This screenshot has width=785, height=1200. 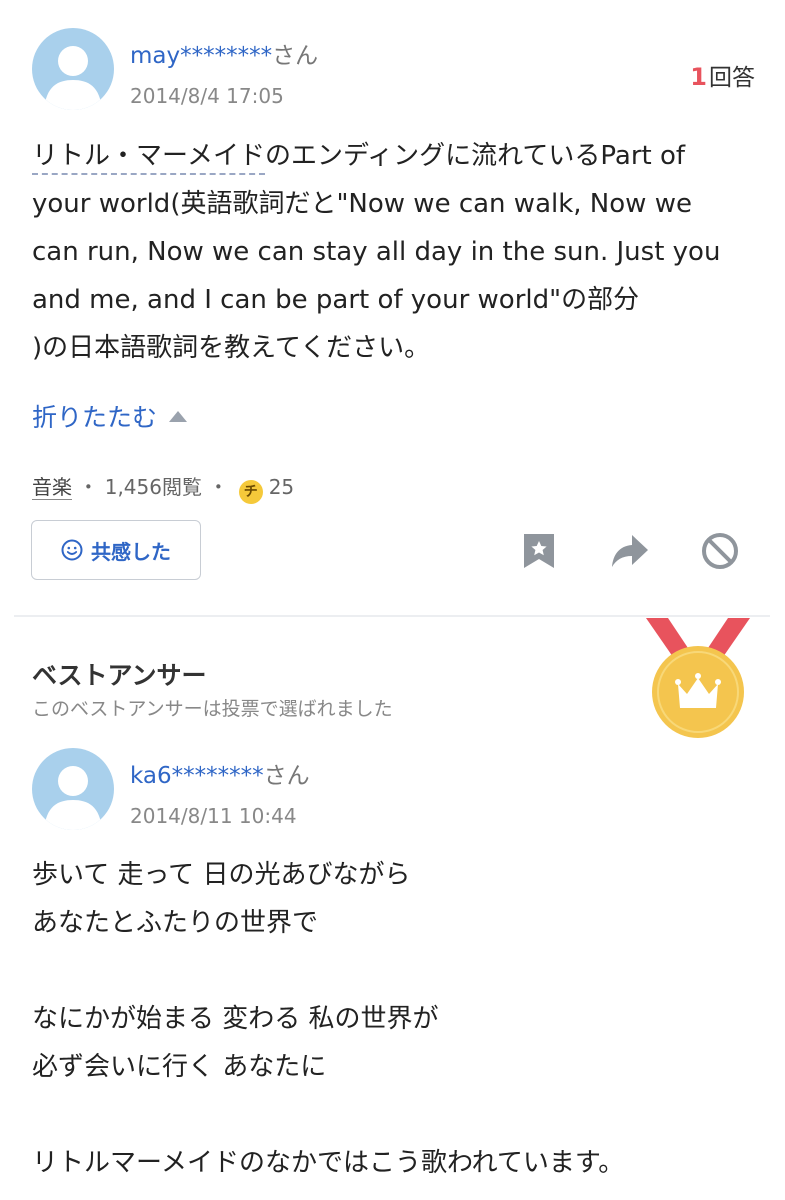 What do you see at coordinates (73, 69) in the screenshot?
I see `question-user-avatar` at bounding box center [73, 69].